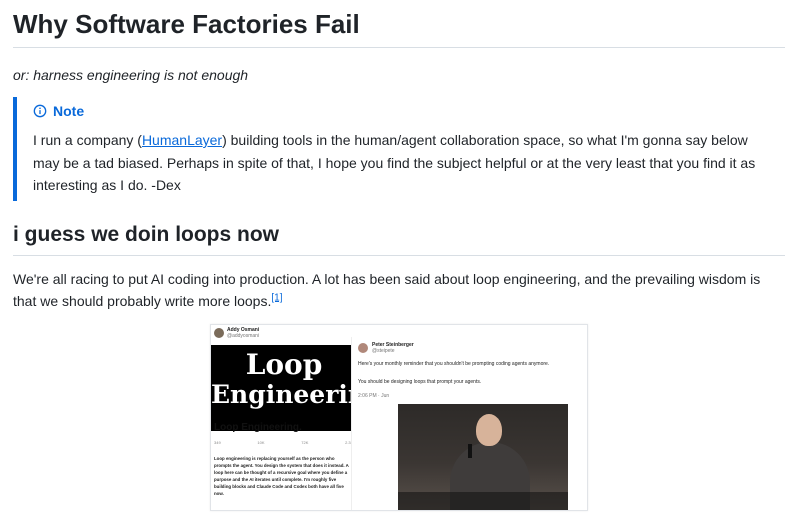 This screenshot has width=800, height=516. What do you see at coordinates (258, 427) in the screenshot?
I see `post-title: Loop Engineering.` at bounding box center [258, 427].